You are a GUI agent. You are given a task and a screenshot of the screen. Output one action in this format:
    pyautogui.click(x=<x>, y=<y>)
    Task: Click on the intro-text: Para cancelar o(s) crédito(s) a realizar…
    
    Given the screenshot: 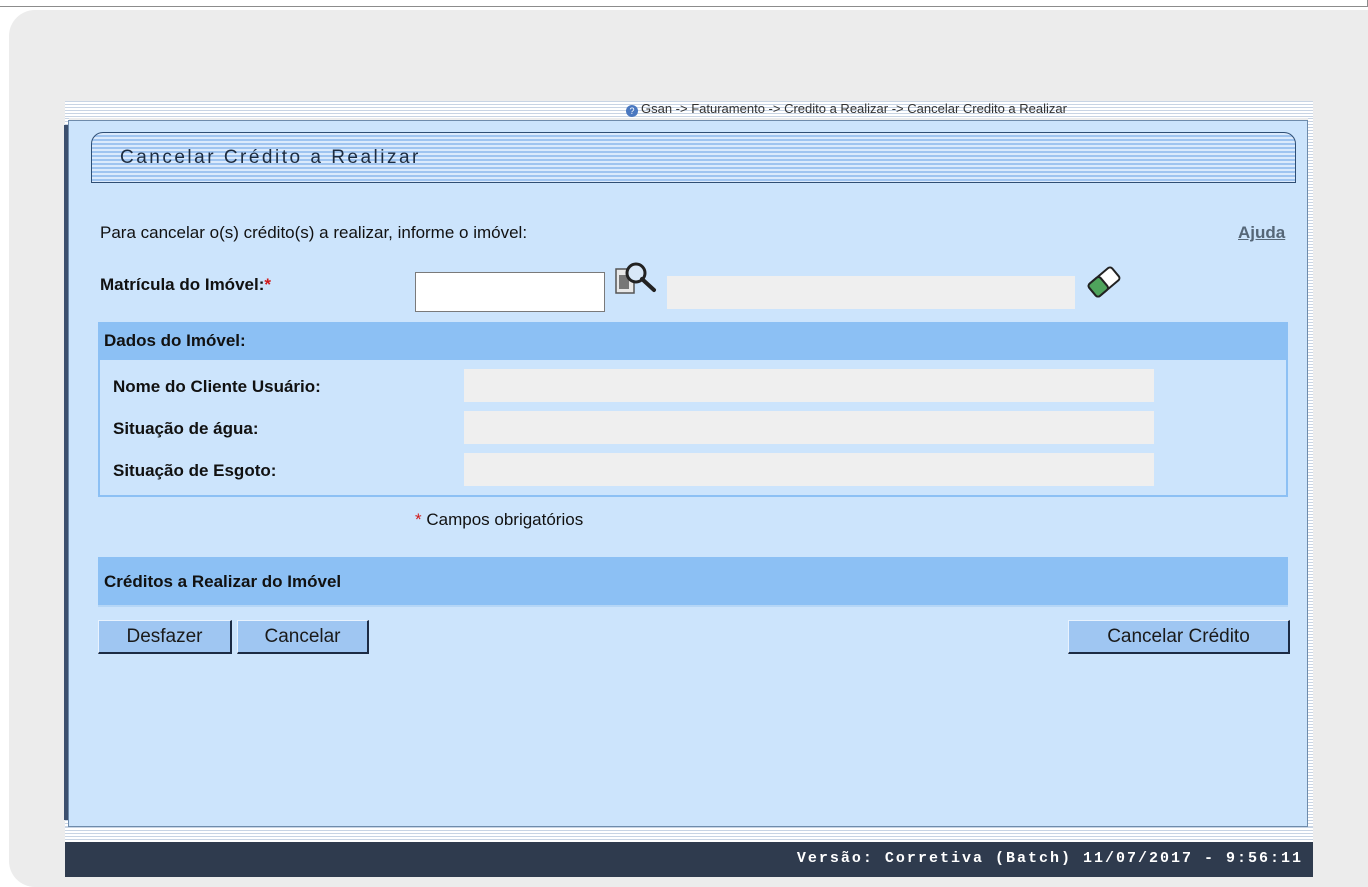 What is the action you would take?
    pyautogui.click(x=314, y=232)
    